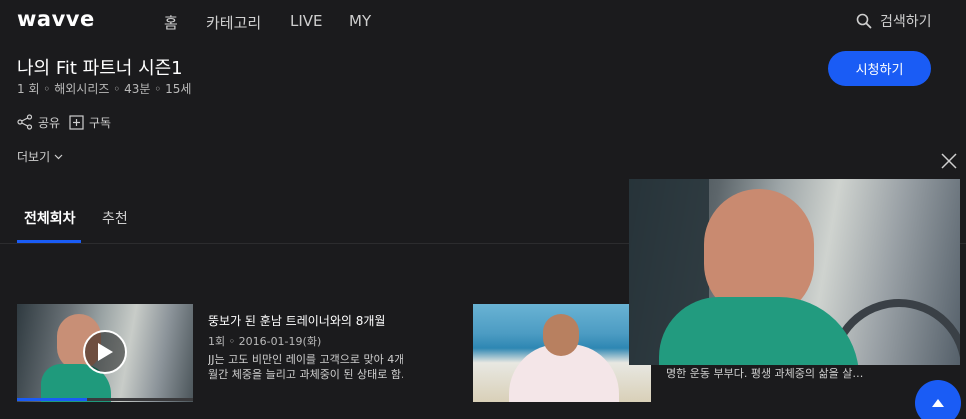  Describe the element at coordinates (52, 399) in the screenshot. I see `watch-progress-fill` at that location.